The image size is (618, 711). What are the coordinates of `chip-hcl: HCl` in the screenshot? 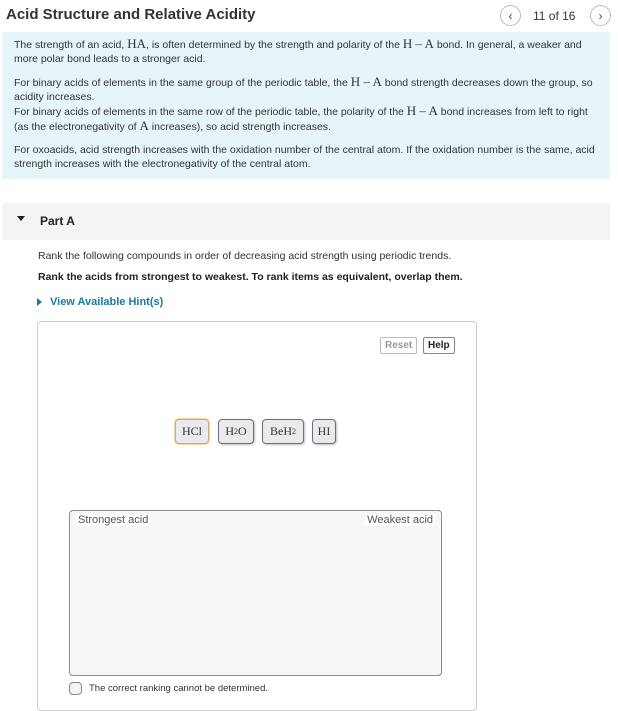 It's located at (192, 431).